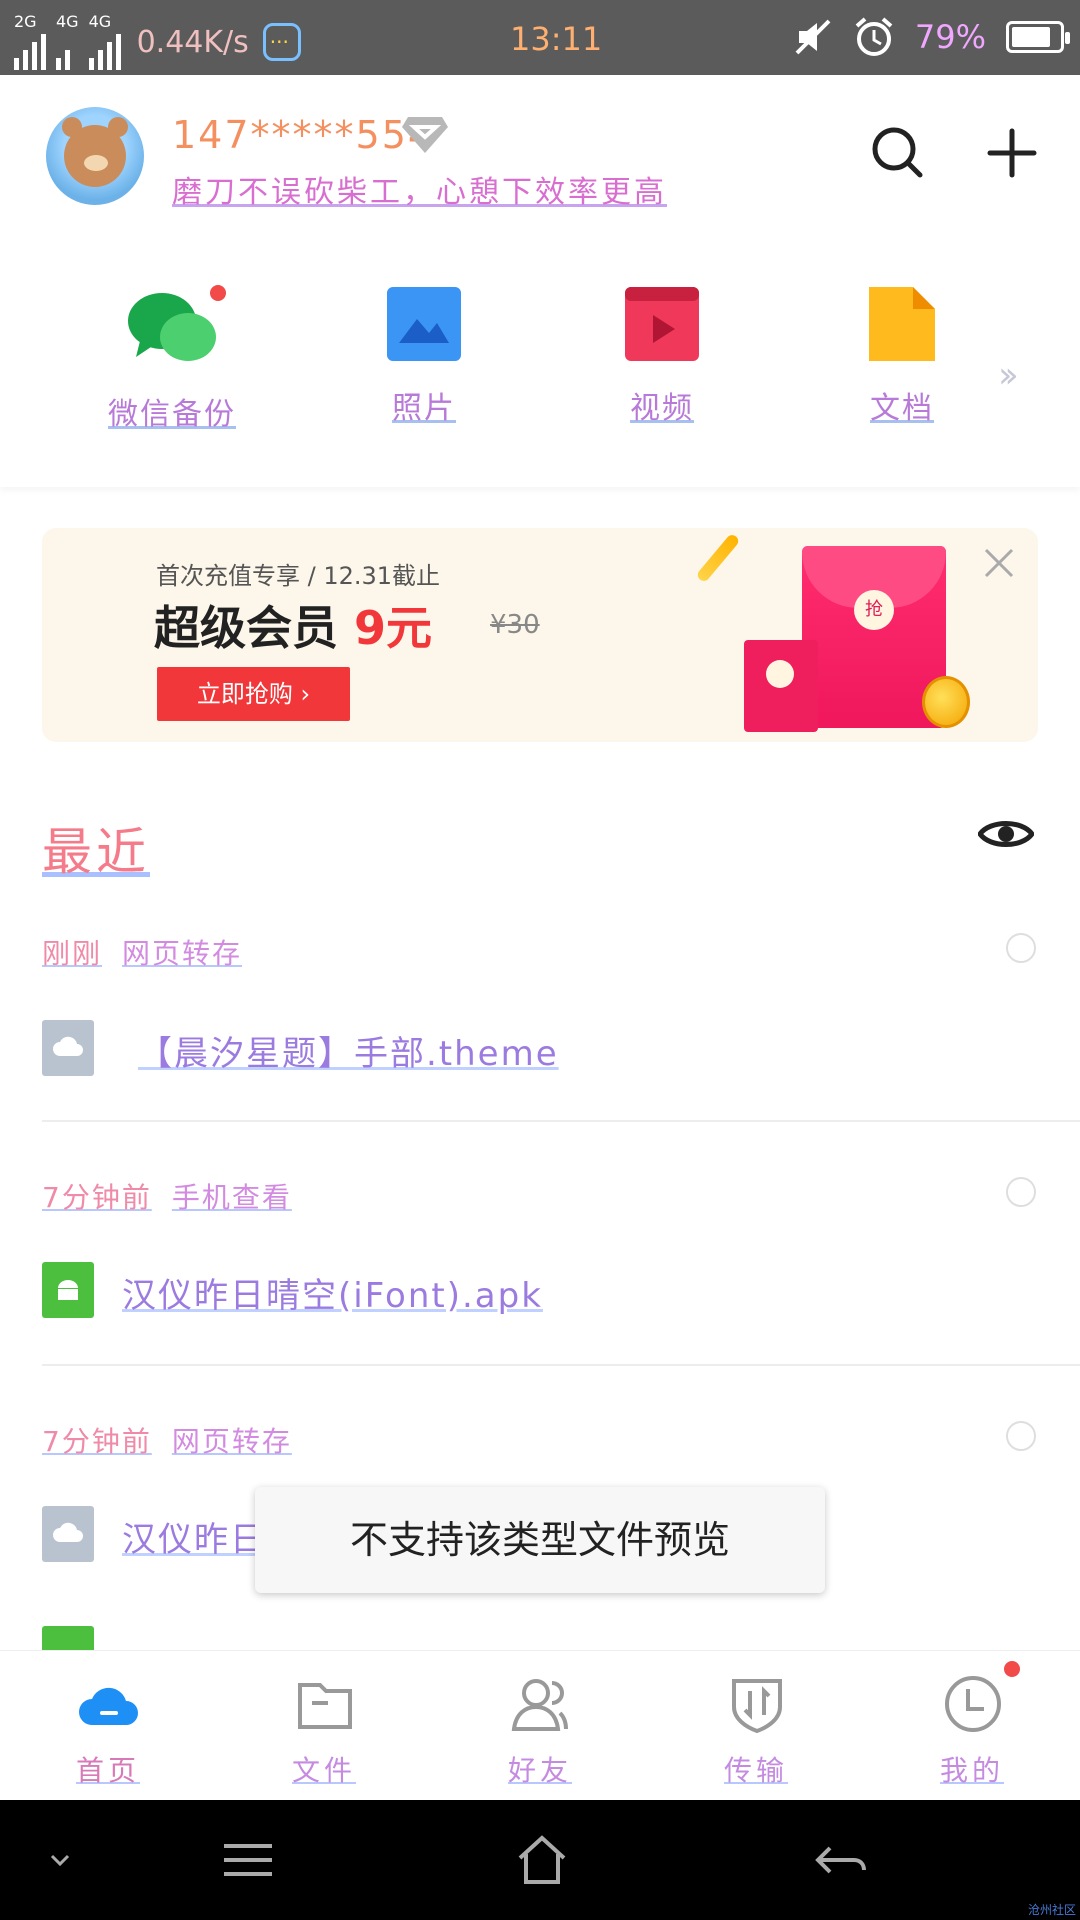 Image resolution: width=1080 pixels, height=1920 pixels. Describe the element at coordinates (1008, 375) in the screenshot. I see `more-categories-icon: ››` at that location.